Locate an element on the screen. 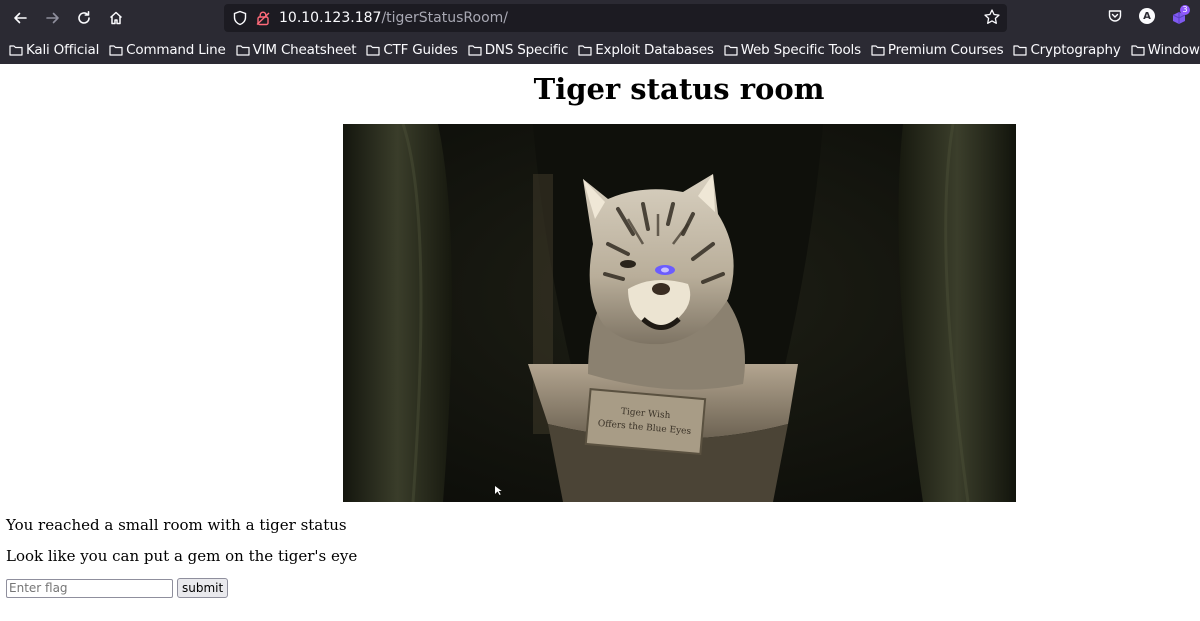 This screenshot has width=1200, height=621. back-arrow-icon is located at coordinates (20, 18).